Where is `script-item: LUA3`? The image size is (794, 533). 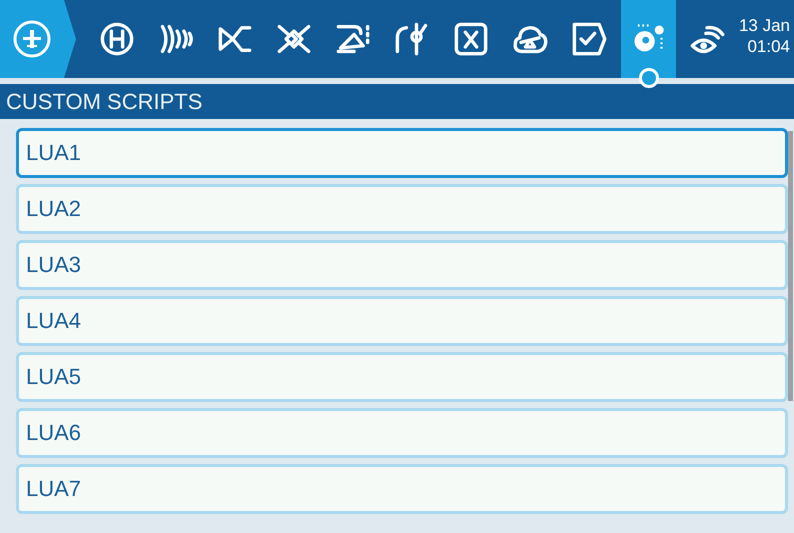 script-item: LUA3 is located at coordinates (402, 265).